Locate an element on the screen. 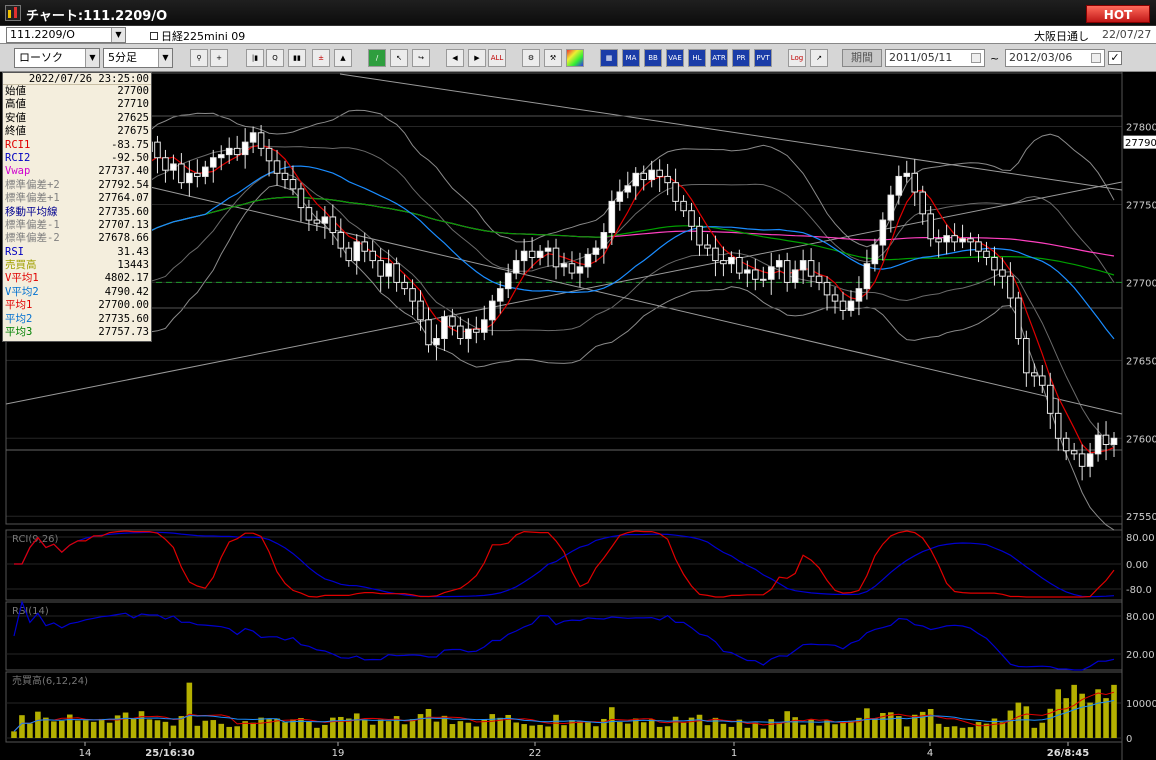  interval-select: 5分足 ▼ is located at coordinates (138, 58).